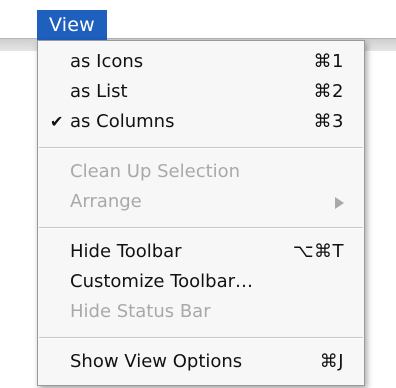 The image size is (396, 388). Describe the element at coordinates (107, 61) in the screenshot. I see `menu-item-label: as Icons` at that location.